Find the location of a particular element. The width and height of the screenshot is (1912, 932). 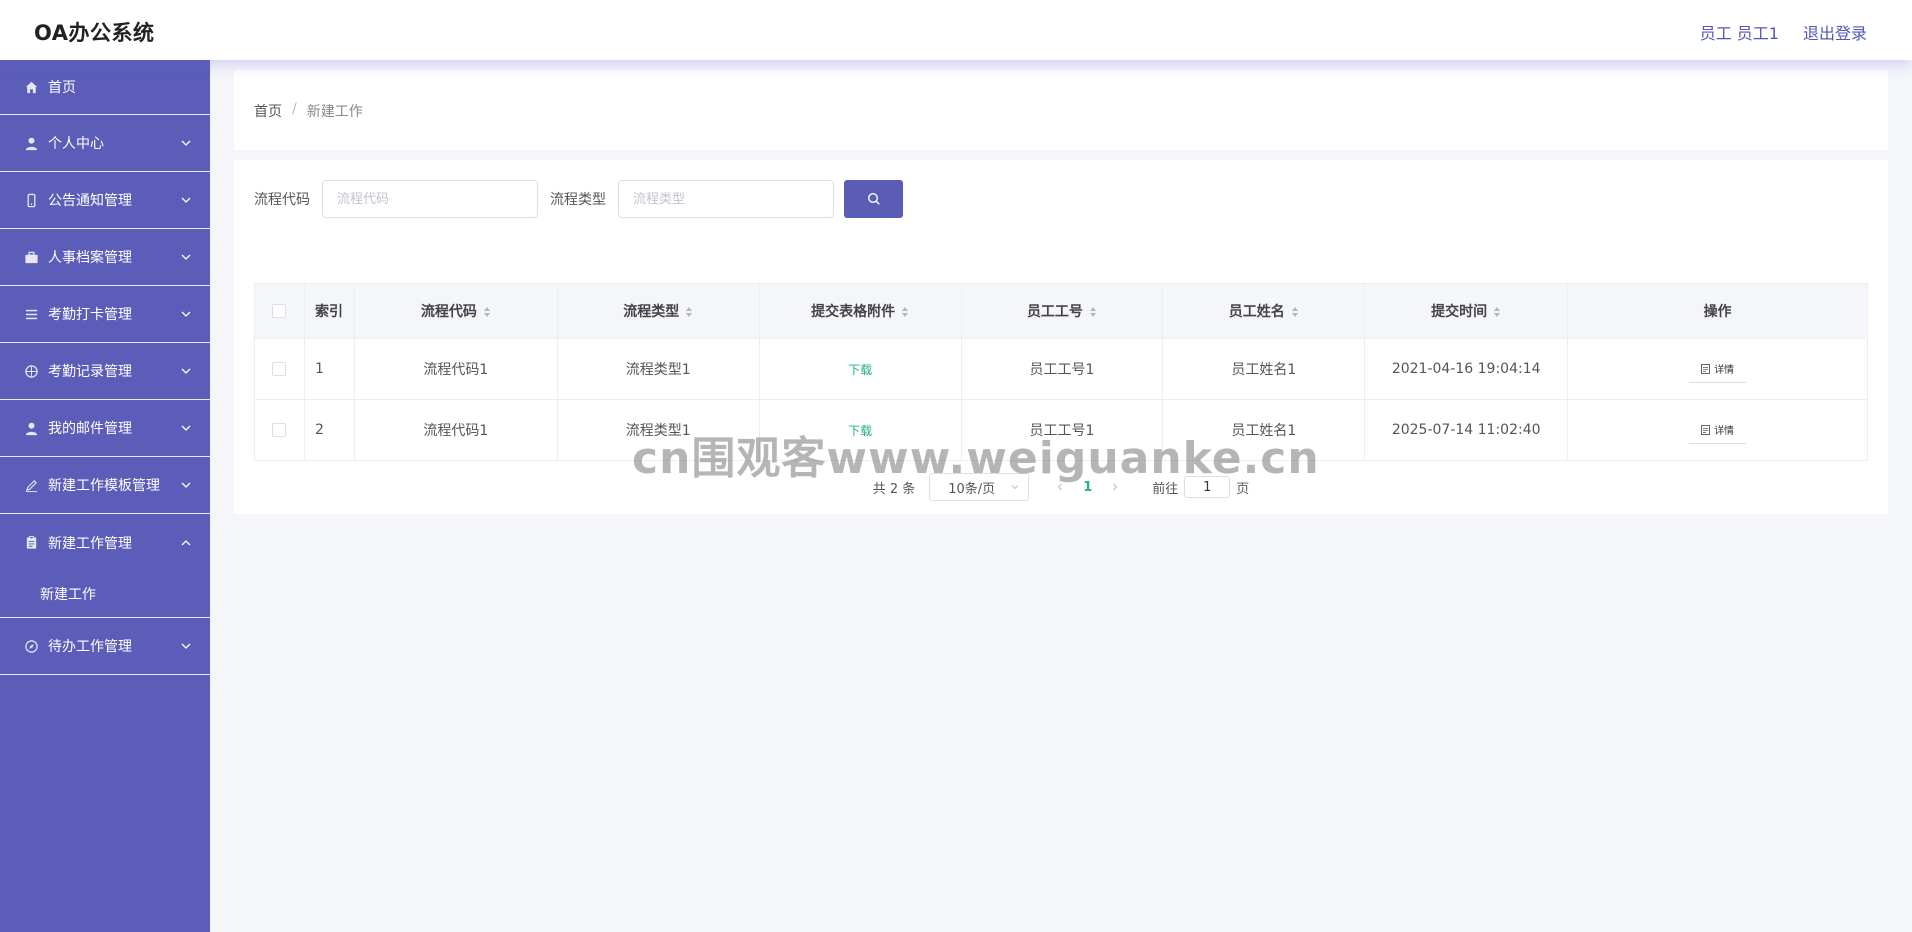

user-solid-icon is located at coordinates (31, 428).